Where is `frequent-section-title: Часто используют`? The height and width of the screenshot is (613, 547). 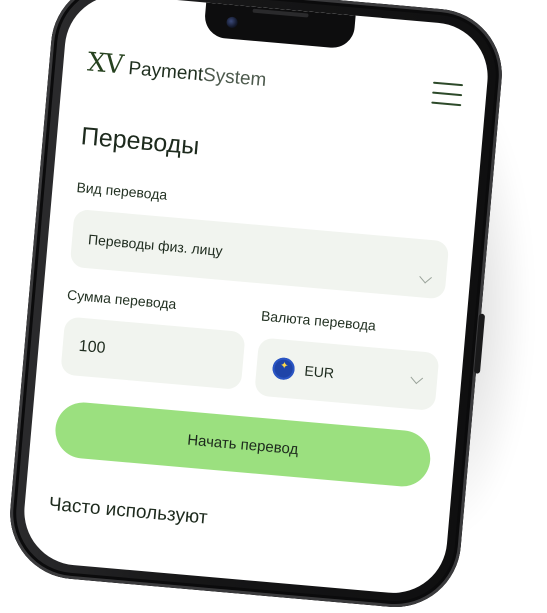 frequent-section-title: Часто используют is located at coordinates (128, 511).